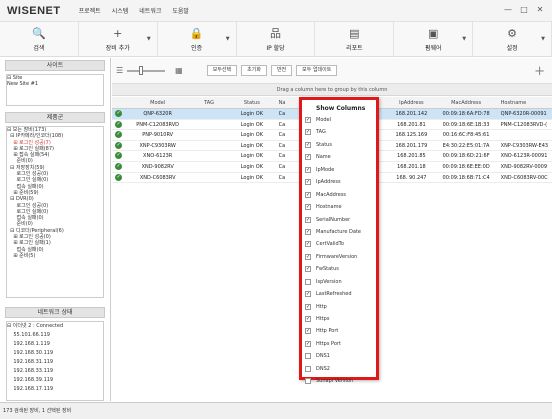 The width and height of the screenshot is (552, 419). Describe the element at coordinates (339, 195) in the screenshot. I see `column-toggle-macaddress: ✓ MacAddress` at that location.